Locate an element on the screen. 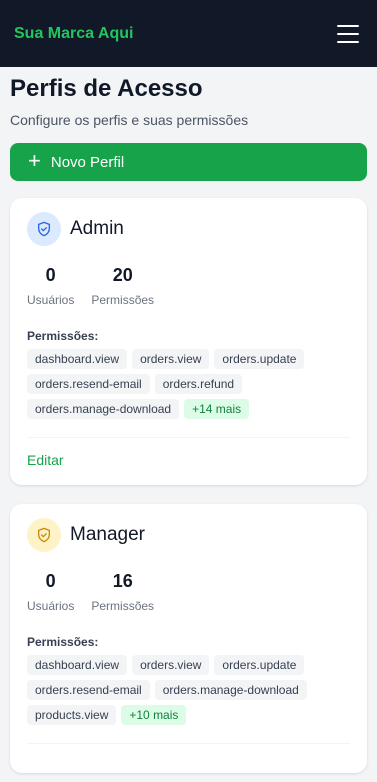 The height and width of the screenshot is (782, 377). top-navbar: Sua Marca Aqui is located at coordinates (188, 33).